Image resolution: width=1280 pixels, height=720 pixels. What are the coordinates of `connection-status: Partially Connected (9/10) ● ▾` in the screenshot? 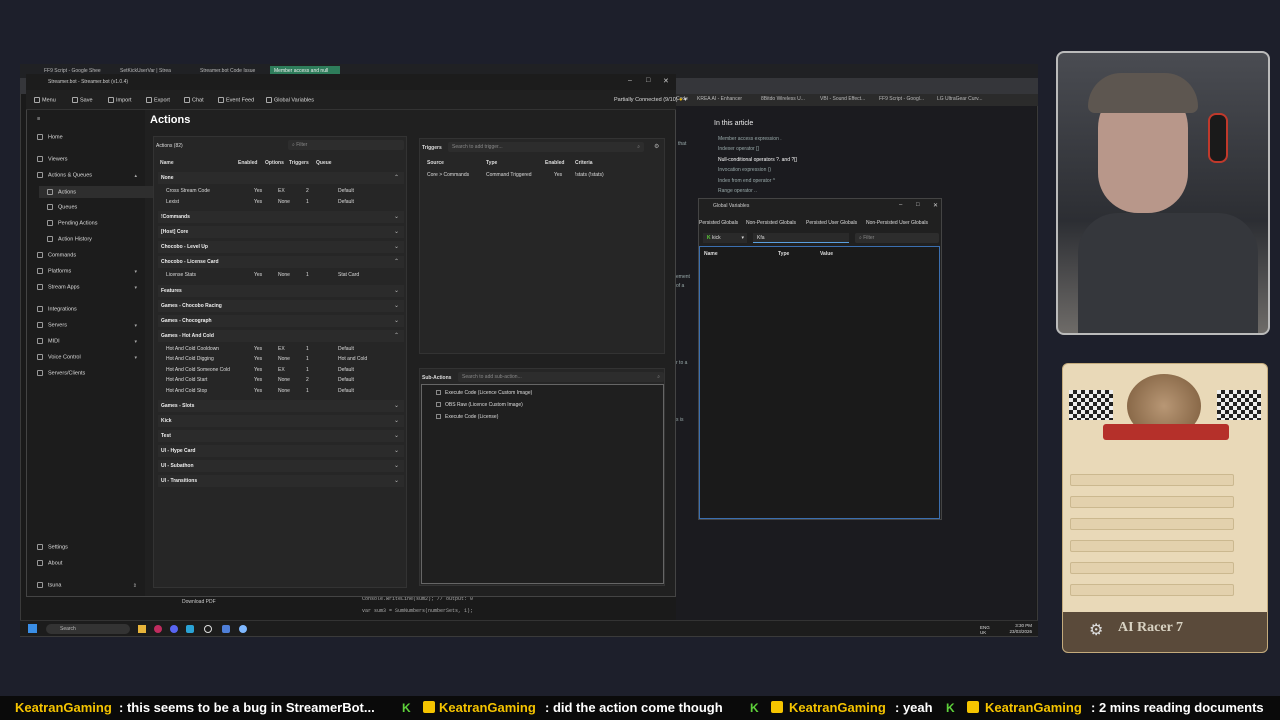 It's located at (650, 100).